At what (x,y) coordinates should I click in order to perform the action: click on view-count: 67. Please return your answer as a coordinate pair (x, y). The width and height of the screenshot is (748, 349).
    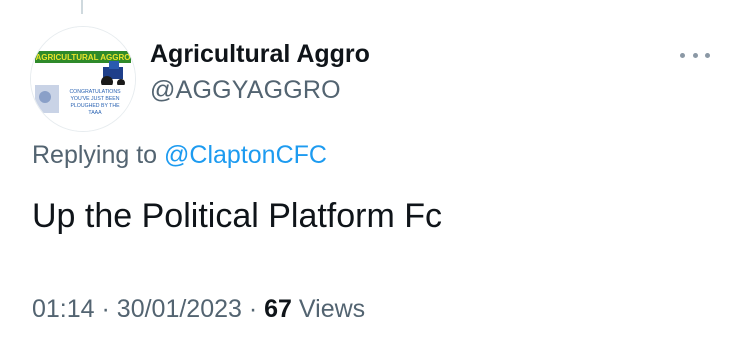
    Looking at the image, I should click on (278, 309).